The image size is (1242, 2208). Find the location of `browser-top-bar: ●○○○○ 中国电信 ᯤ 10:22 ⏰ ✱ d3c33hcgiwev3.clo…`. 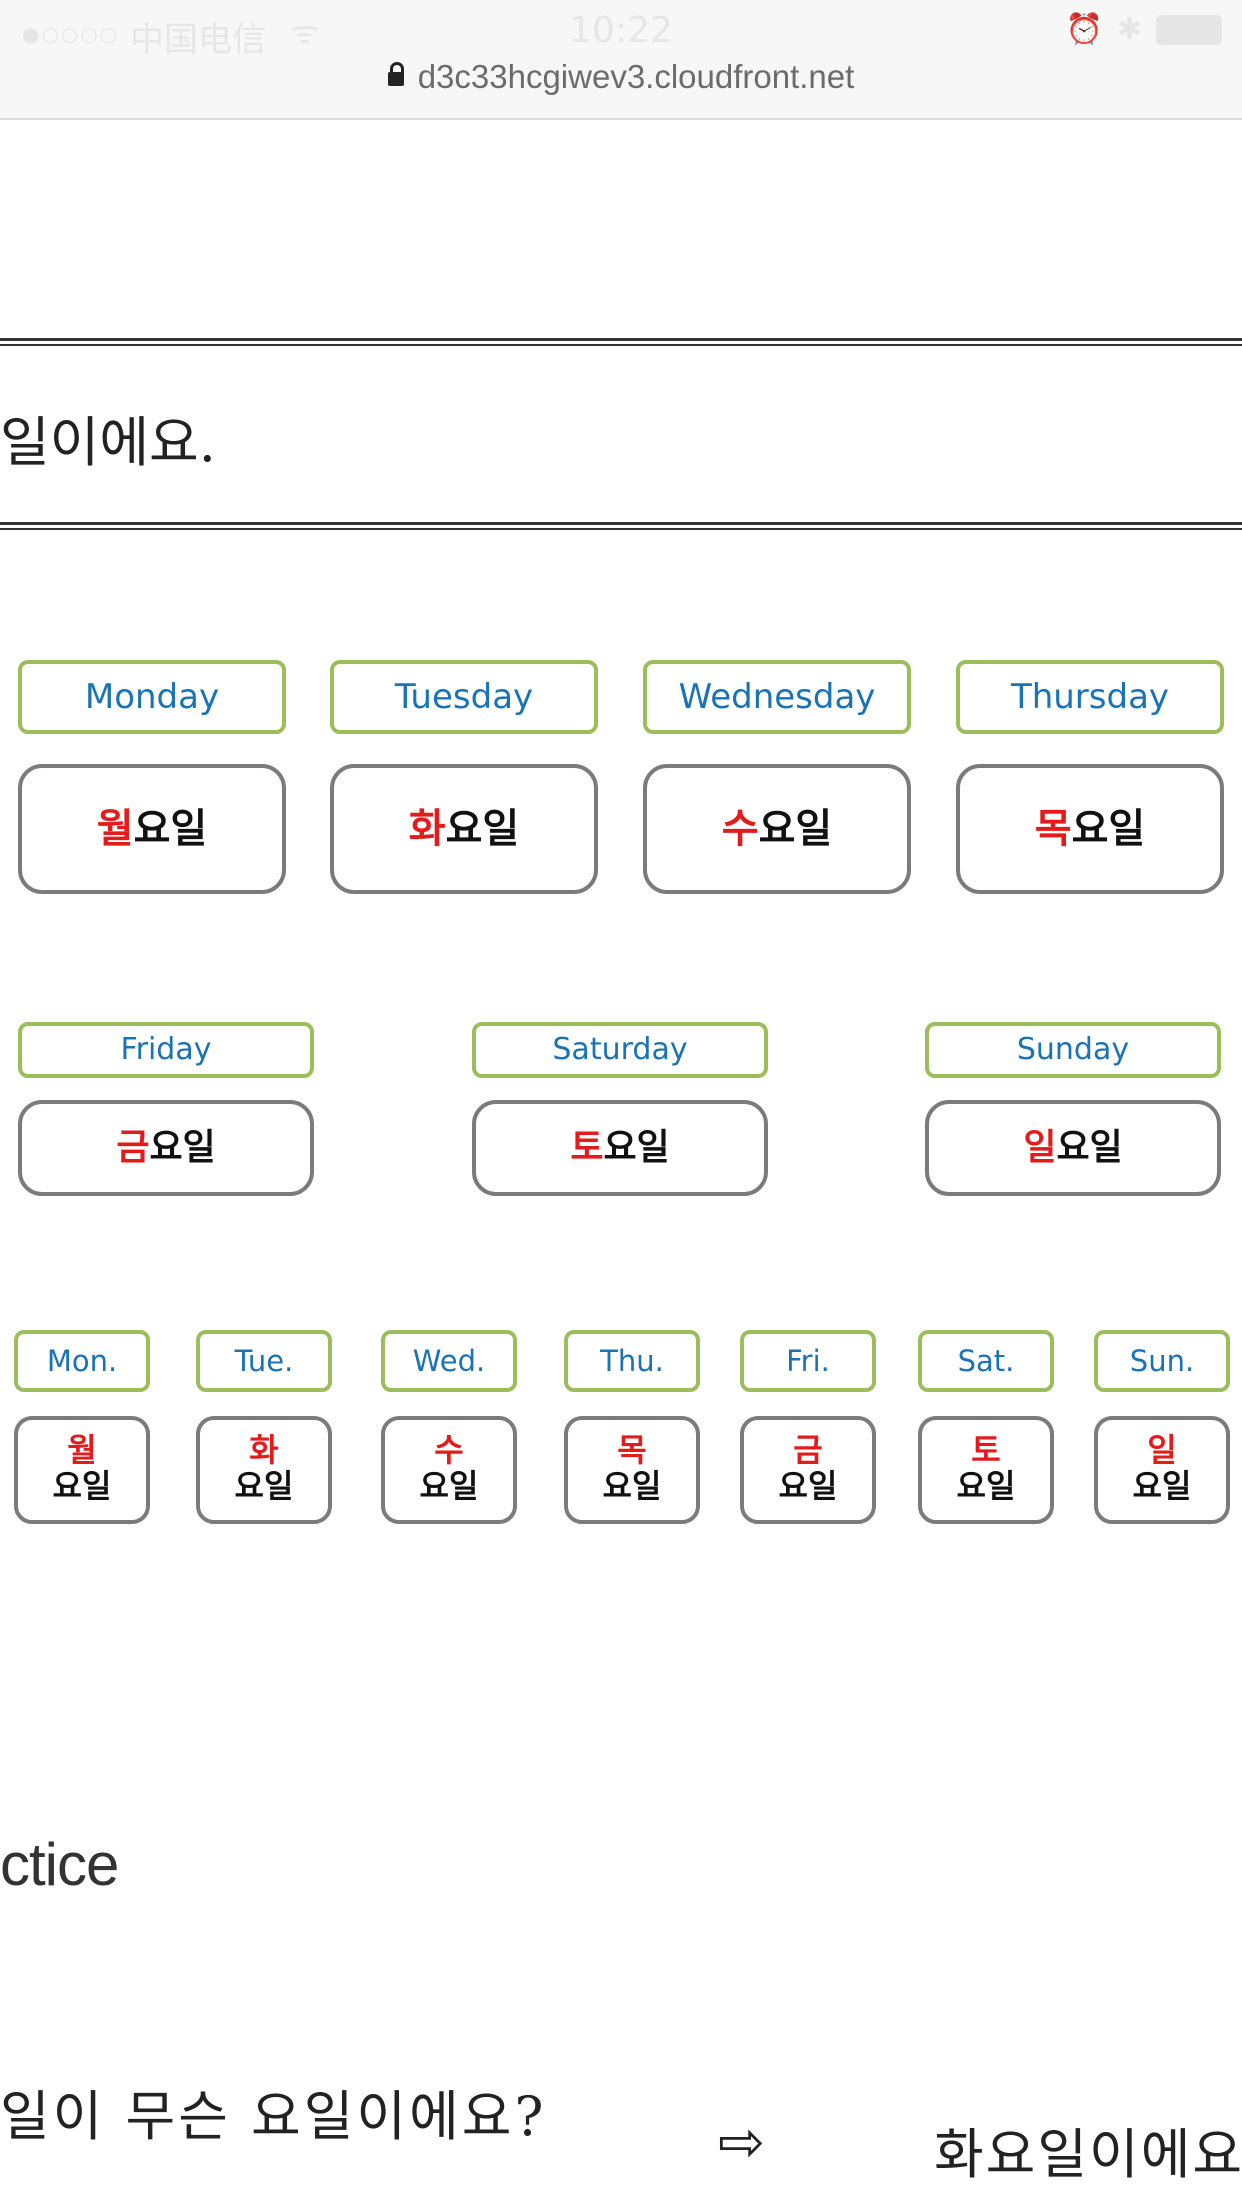

browser-top-bar: ●○○○○ 中国电信 ᯤ 10:22 ⏰ ✱ d3c33hcgiwev3.clo… is located at coordinates (621, 60).